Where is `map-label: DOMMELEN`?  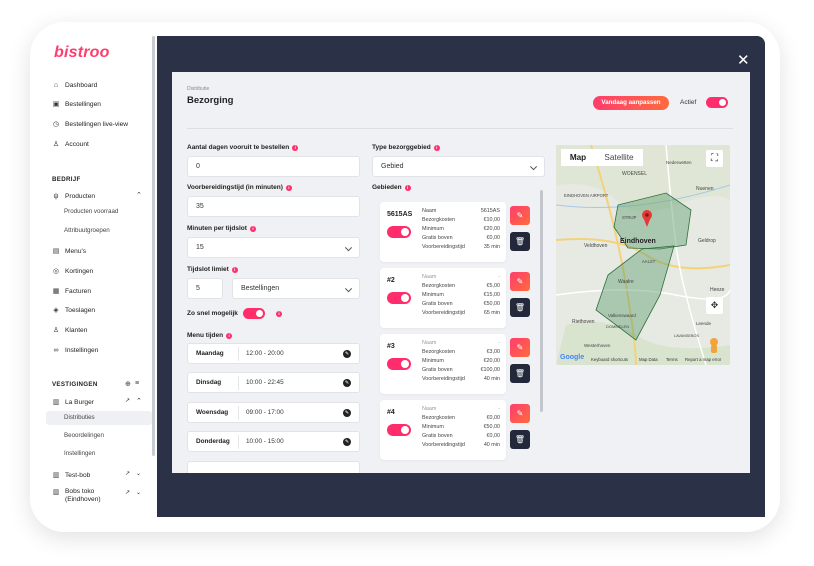 map-label: DOMMELEN is located at coordinates (617, 326).